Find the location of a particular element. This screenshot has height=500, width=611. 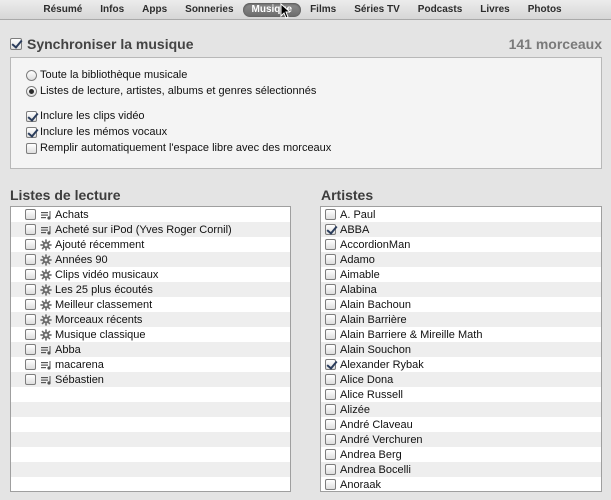

playlist-item: Clips vidéo musicaux is located at coordinates (150, 274).